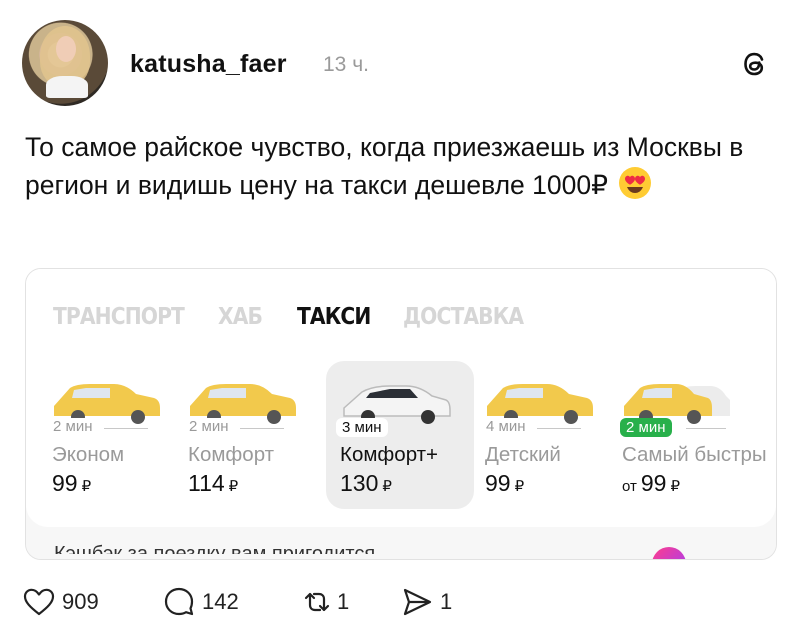 The height and width of the screenshot is (637, 800). I want to click on post-time: 13 ч., so click(346, 64).